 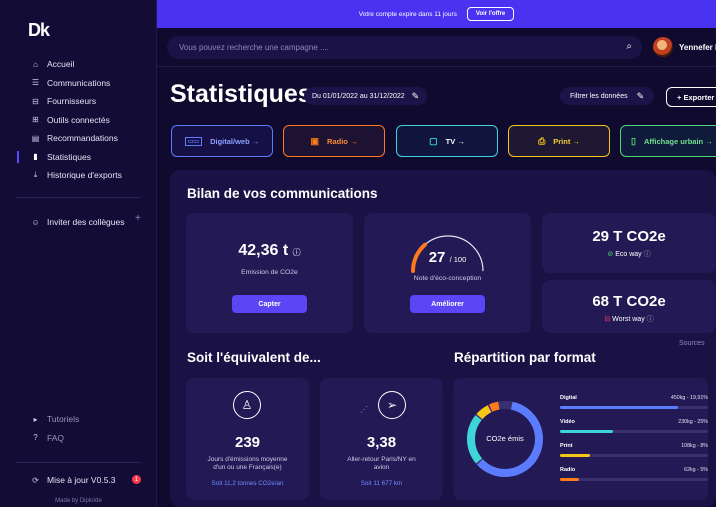 I want to click on worst-way-label: Worst way, so click(x=628, y=319).